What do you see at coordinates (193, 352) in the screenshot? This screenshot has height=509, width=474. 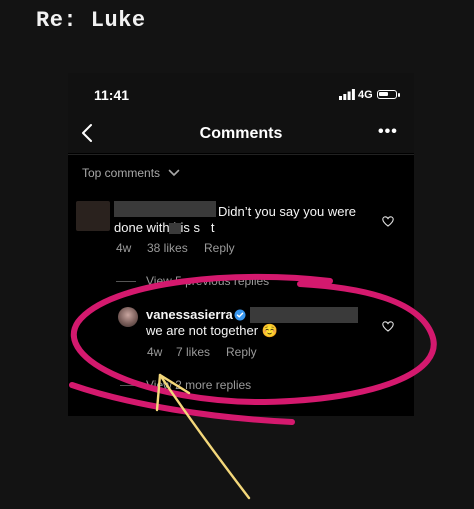 I see `likes-count: 7 likes` at bounding box center [193, 352].